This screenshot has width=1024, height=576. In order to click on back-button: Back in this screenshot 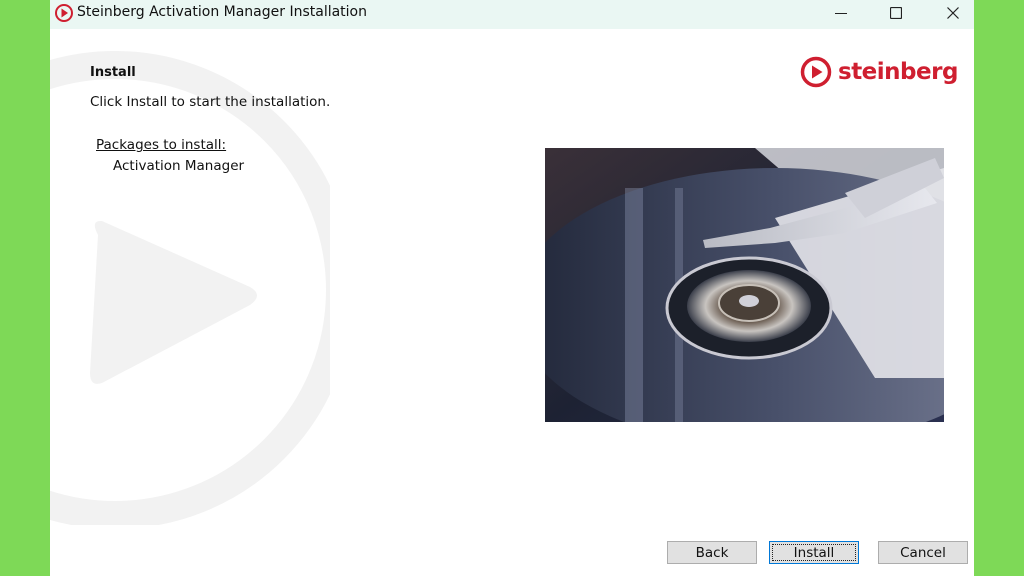, I will do `click(712, 552)`.